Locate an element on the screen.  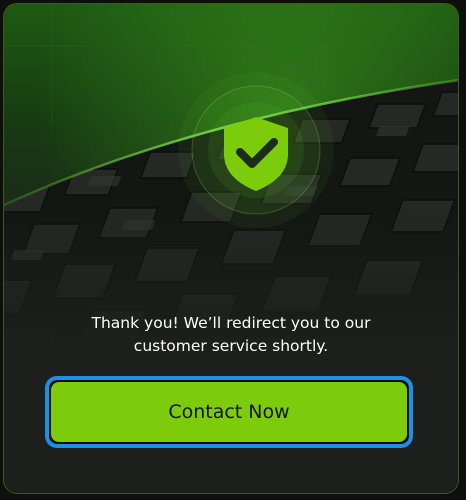
contact-now-button: Contact Now is located at coordinates (229, 412).